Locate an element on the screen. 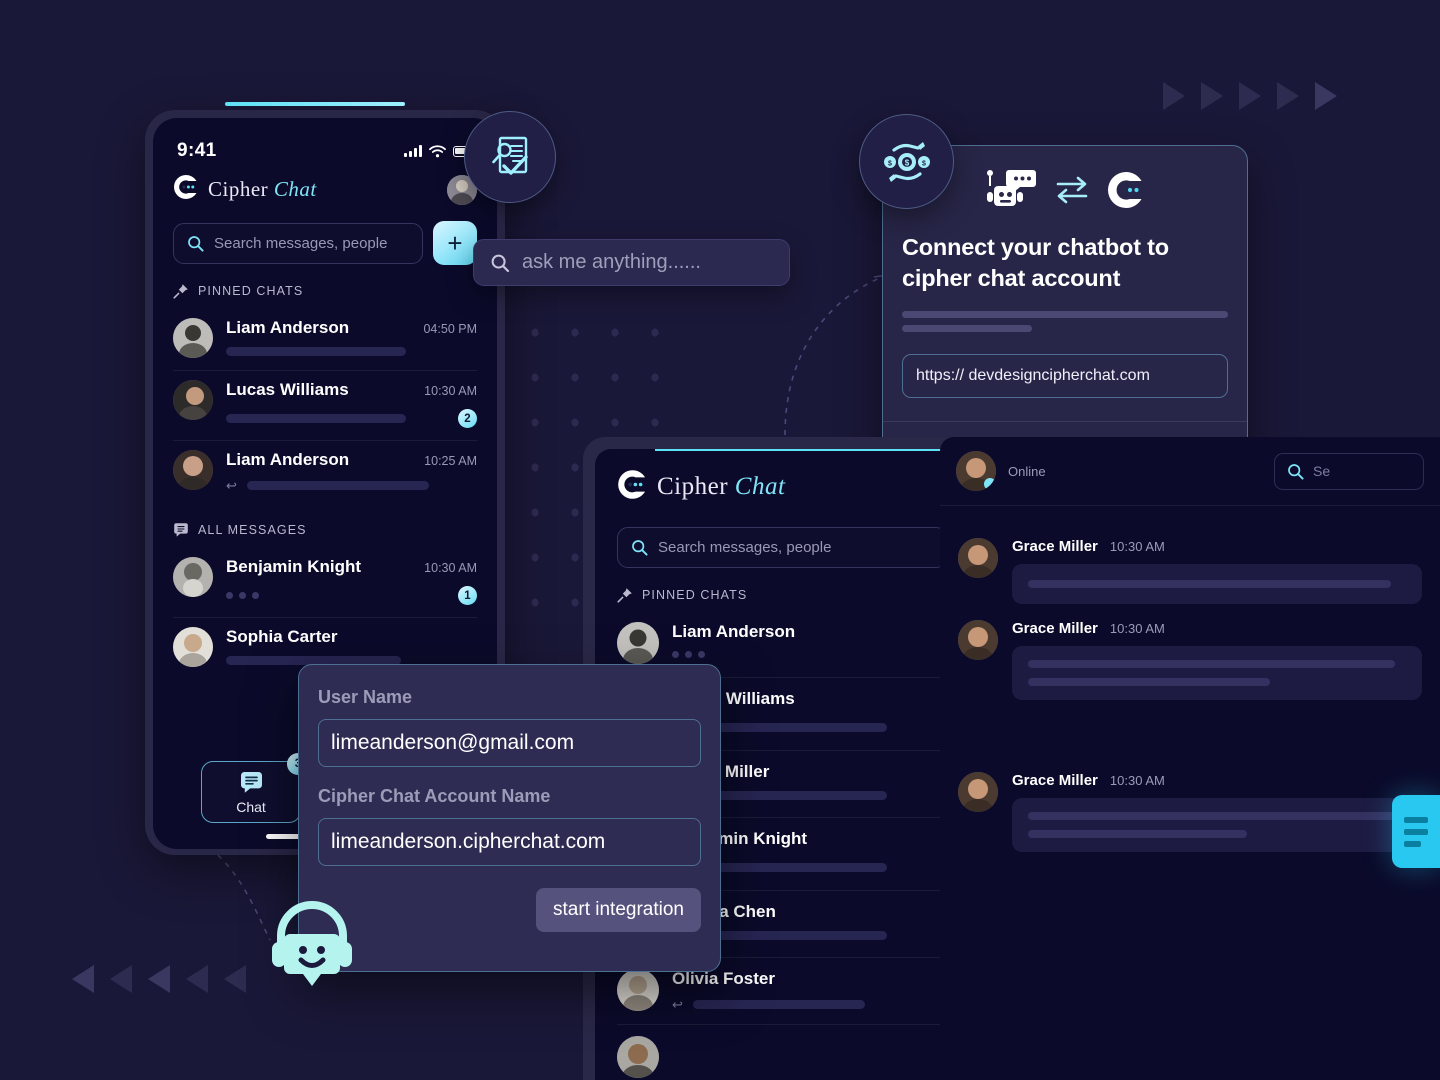 The height and width of the screenshot is (1080, 1440). conversation-search-input: Se is located at coordinates (1349, 471).